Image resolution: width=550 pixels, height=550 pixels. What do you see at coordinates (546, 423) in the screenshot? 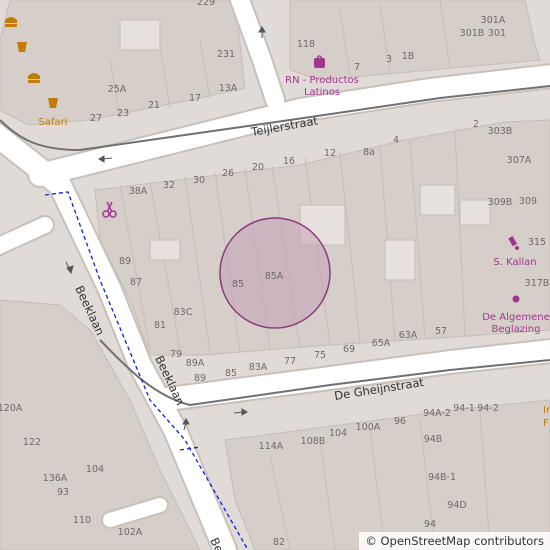
I see `edge-label-2: F` at bounding box center [546, 423].